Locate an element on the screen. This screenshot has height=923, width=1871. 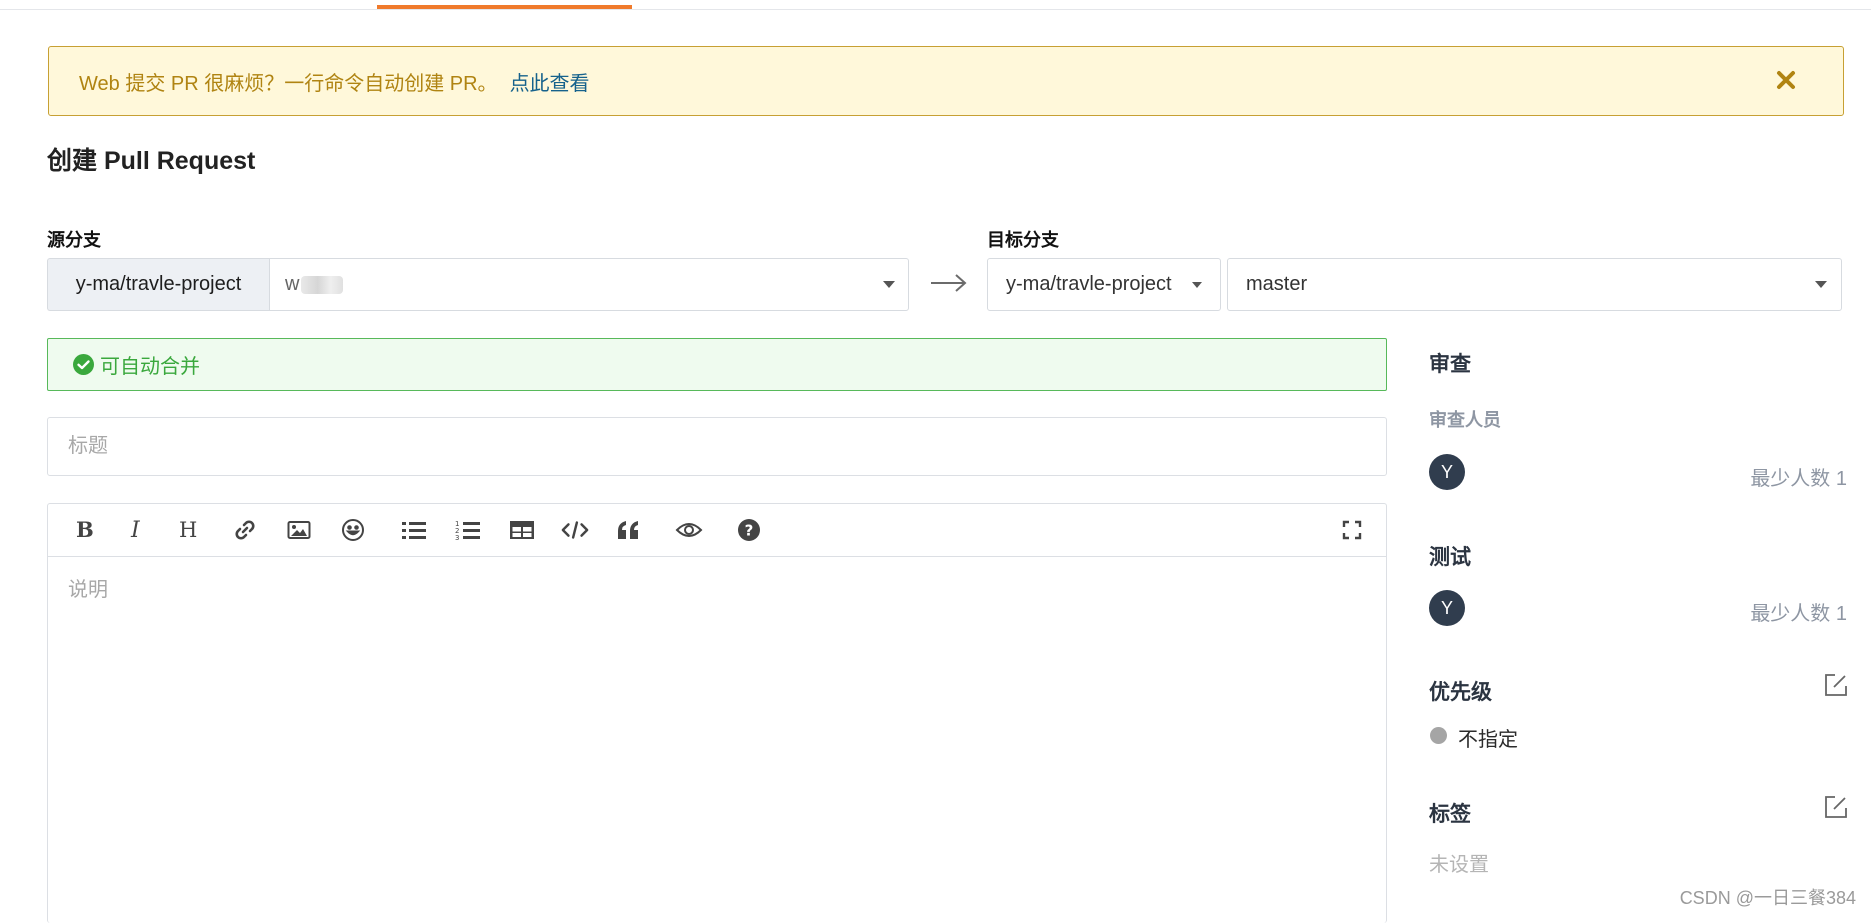
top-nav-border is located at coordinates (935, 5).